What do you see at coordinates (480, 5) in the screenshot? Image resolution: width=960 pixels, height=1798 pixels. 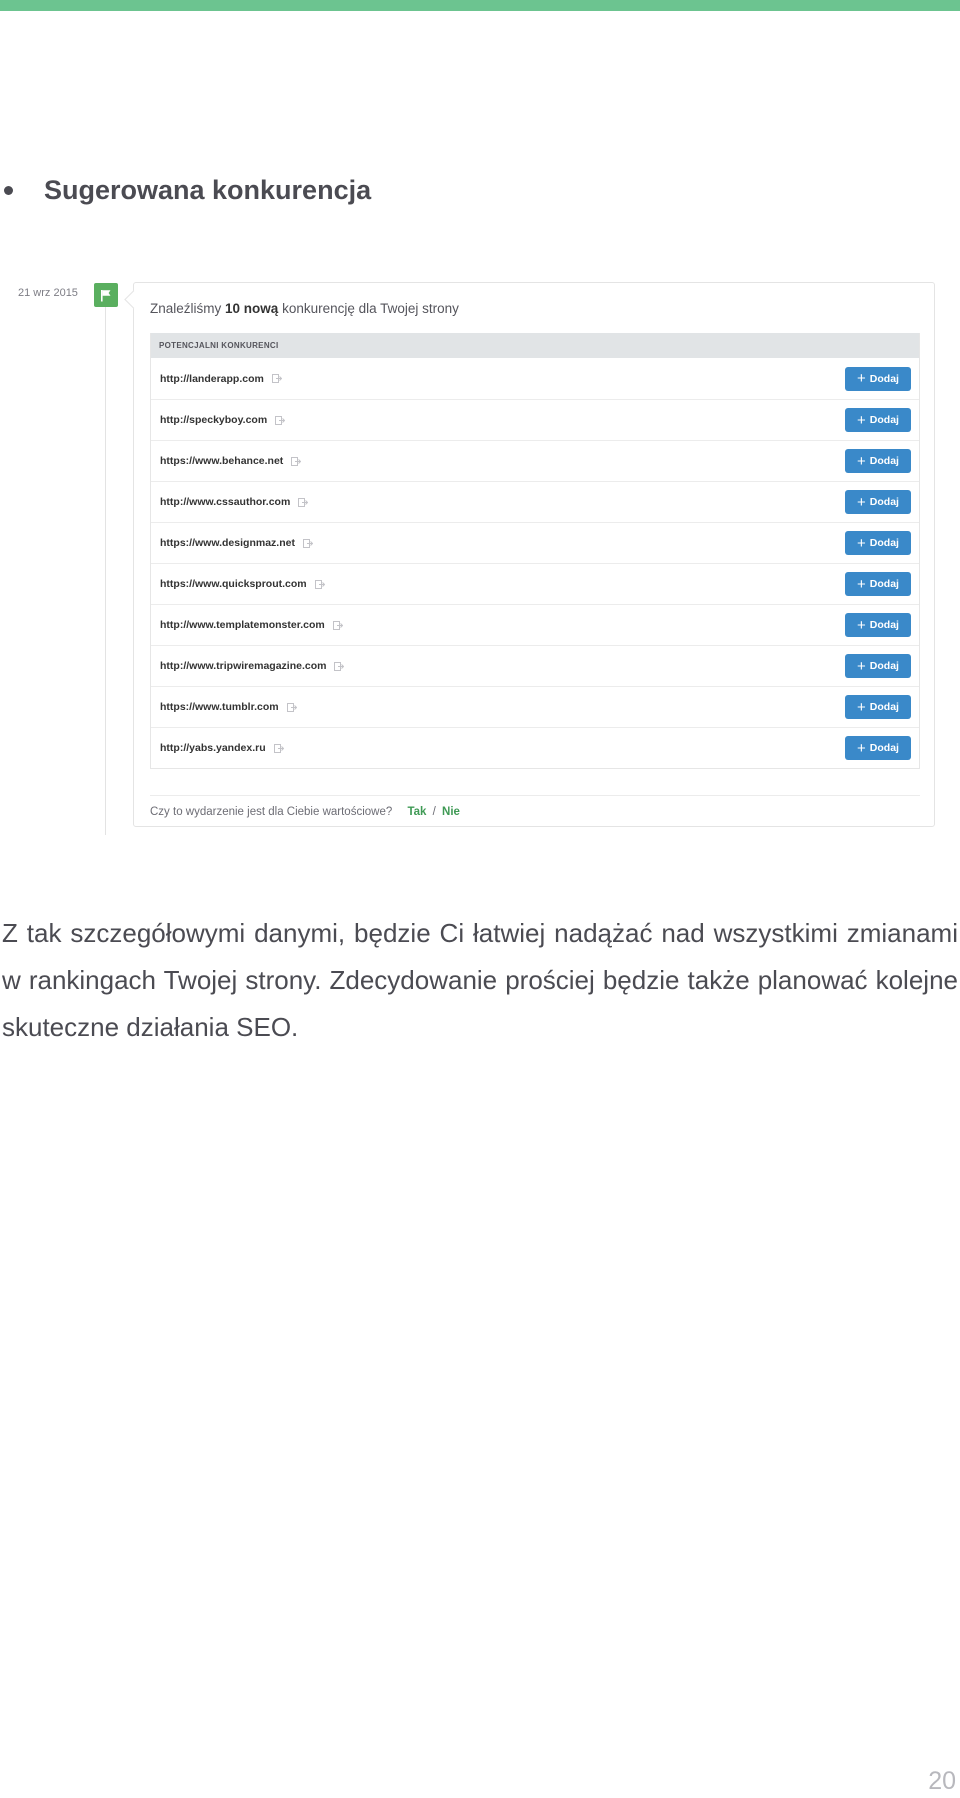 I see `top-accent-bar` at bounding box center [480, 5].